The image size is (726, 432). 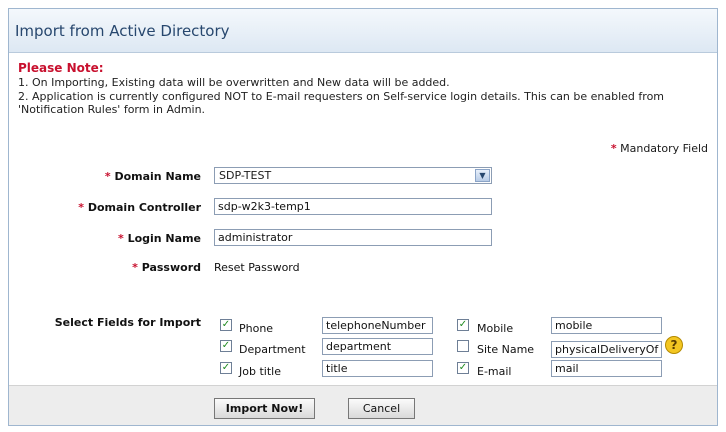 What do you see at coordinates (377, 325) in the screenshot?
I see `phone-attribute-input: telephoneNumber` at bounding box center [377, 325].